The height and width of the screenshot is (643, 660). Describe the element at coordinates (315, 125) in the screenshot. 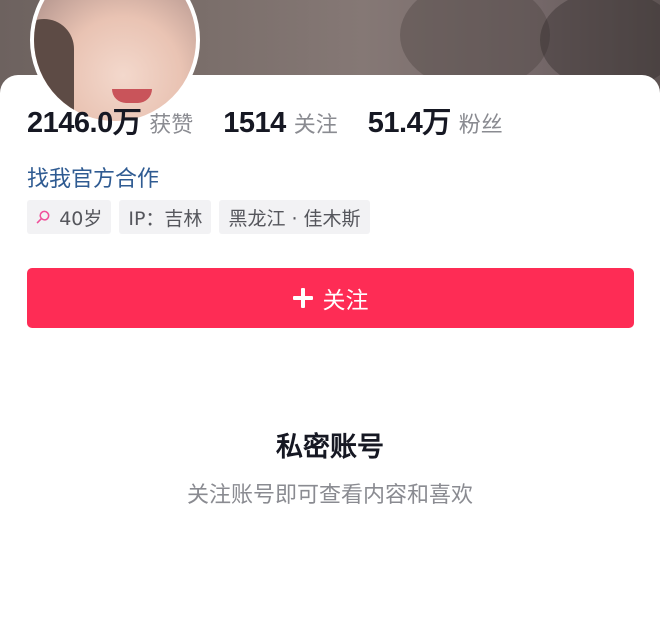

I see `stat-following-label: 关注` at that location.